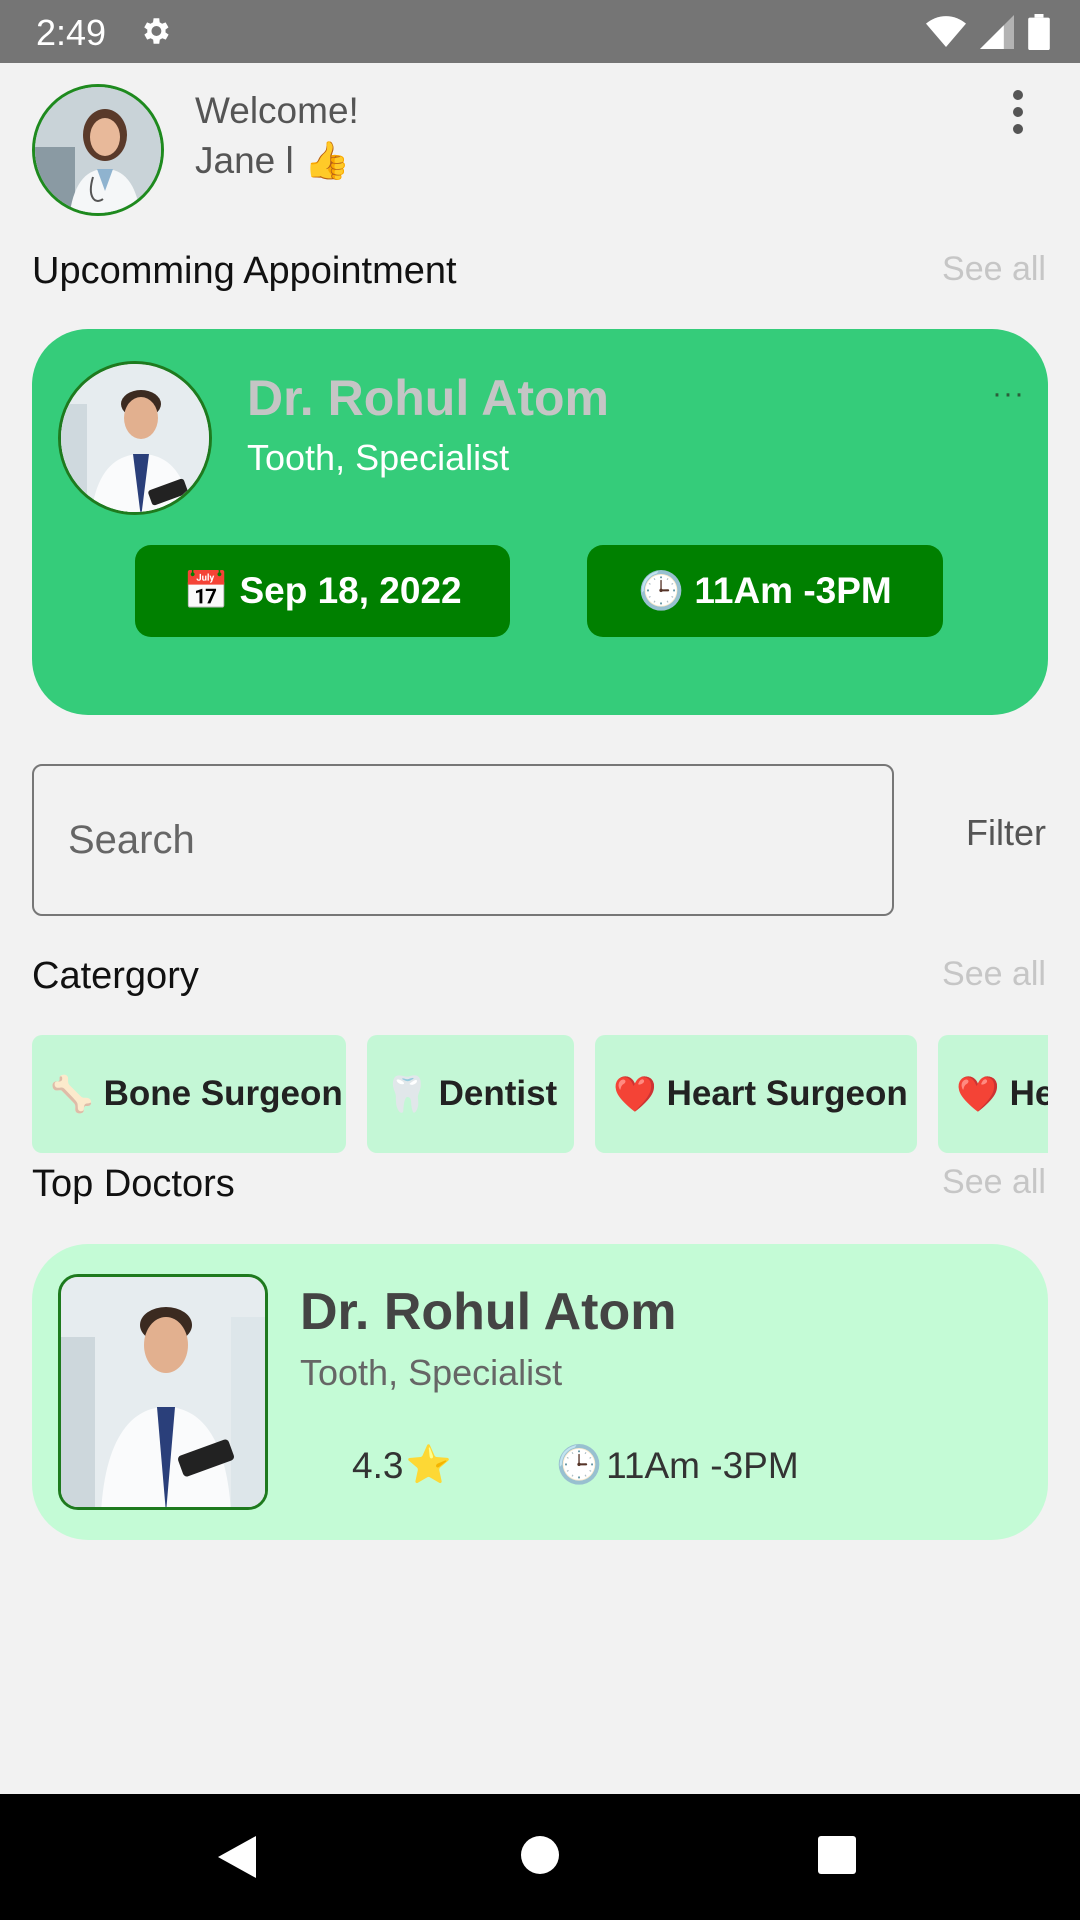 This screenshot has height=1920, width=1080. I want to click on category-chip-bone-surgeon: 🦴 Bone Surgeon, so click(189, 1094).